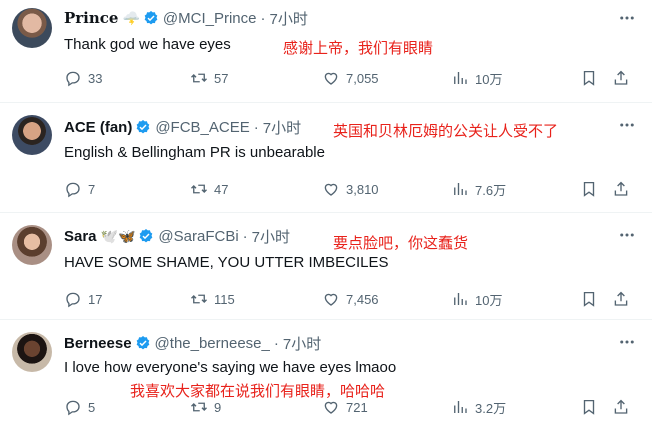 Image resolution: width=652 pixels, height=430 pixels. What do you see at coordinates (83, 78) in the screenshot?
I see `reply-button: 33` at bounding box center [83, 78].